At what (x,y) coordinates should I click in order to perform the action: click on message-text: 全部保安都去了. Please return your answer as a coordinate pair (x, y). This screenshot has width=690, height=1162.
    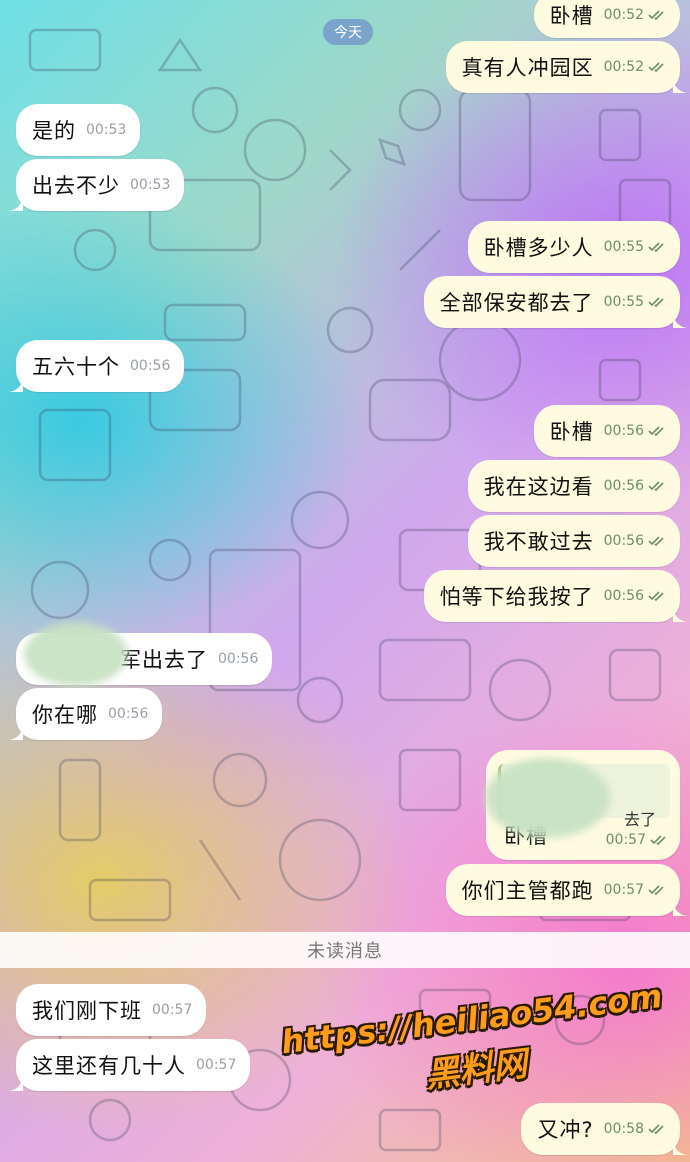
    Looking at the image, I should click on (516, 303).